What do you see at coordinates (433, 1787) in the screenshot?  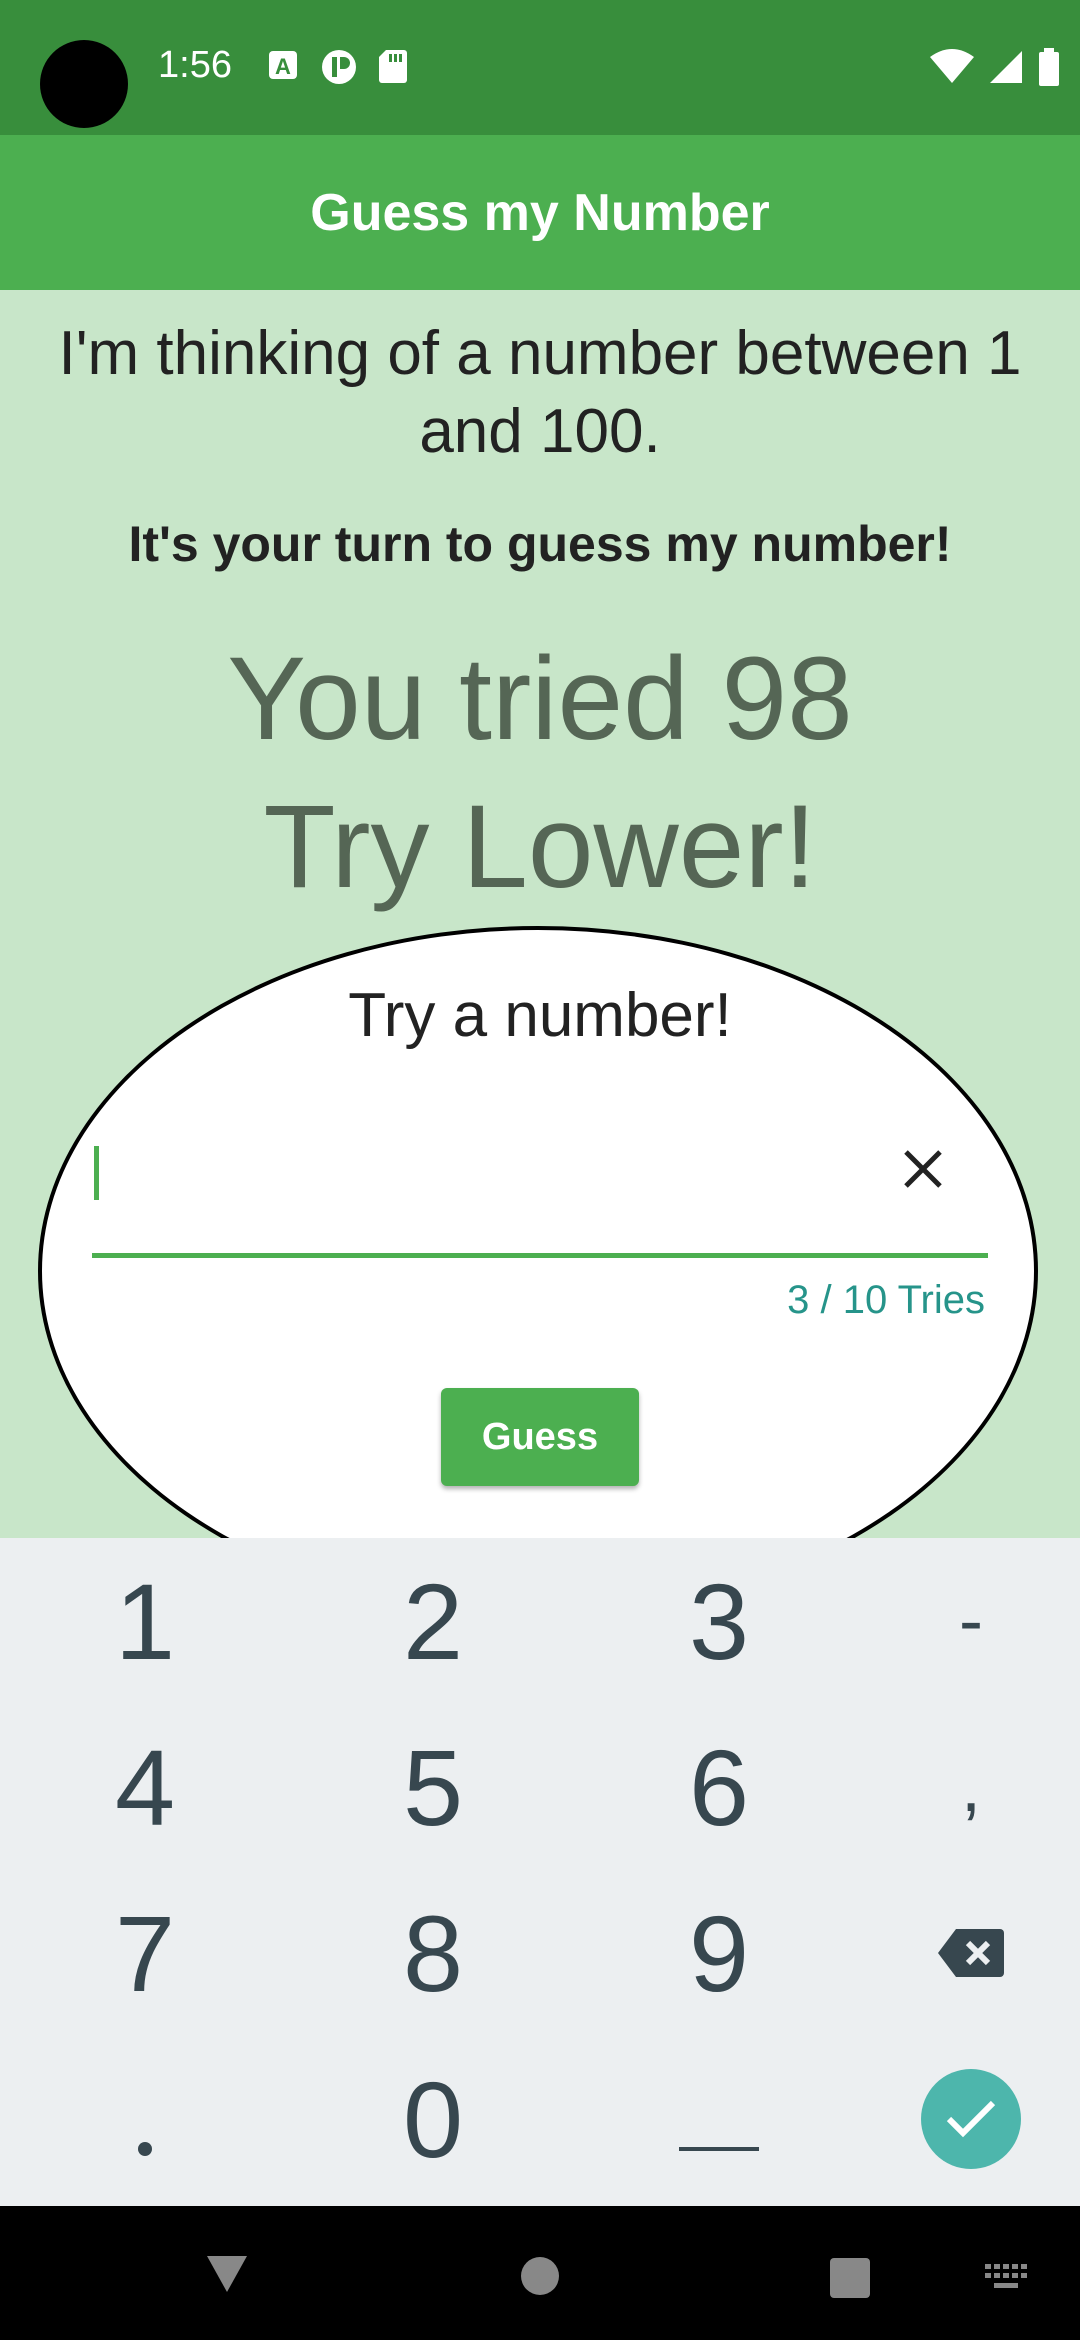 I see `key-5: 5` at bounding box center [433, 1787].